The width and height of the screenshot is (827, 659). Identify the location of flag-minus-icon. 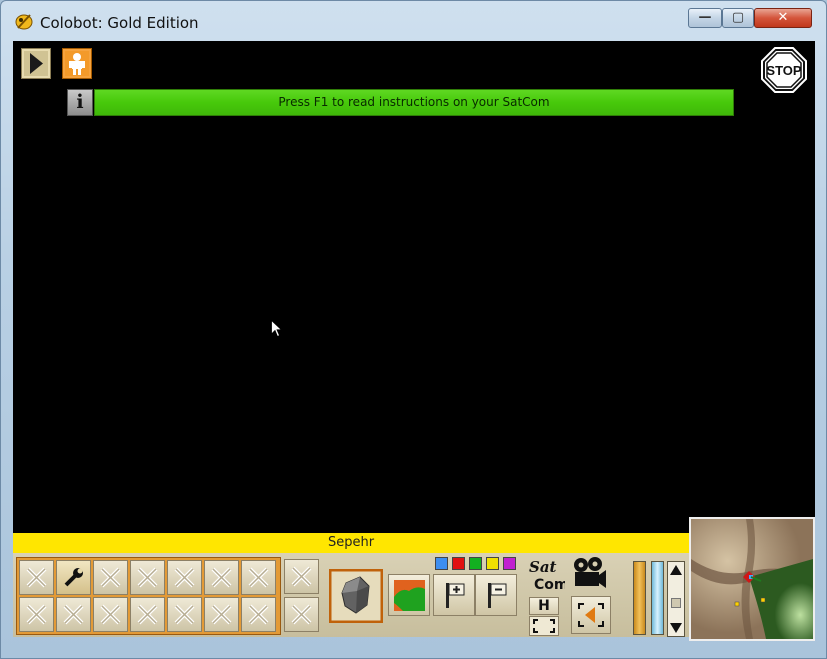
(497, 595).